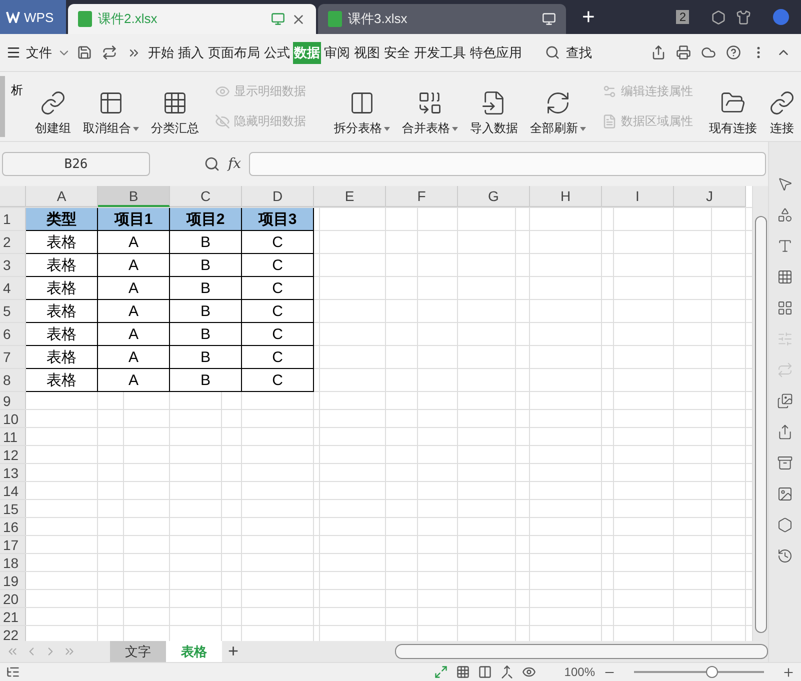 The image size is (801, 681). I want to click on share-icon, so click(658, 52).